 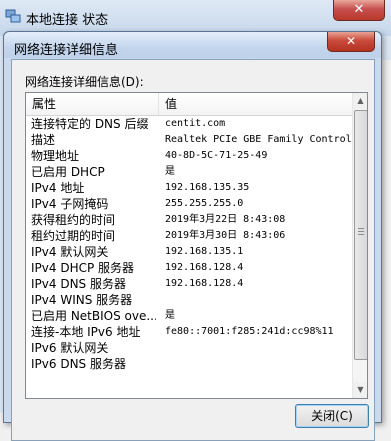 I want to click on row-key: 租约过期的时间, so click(x=73, y=236).